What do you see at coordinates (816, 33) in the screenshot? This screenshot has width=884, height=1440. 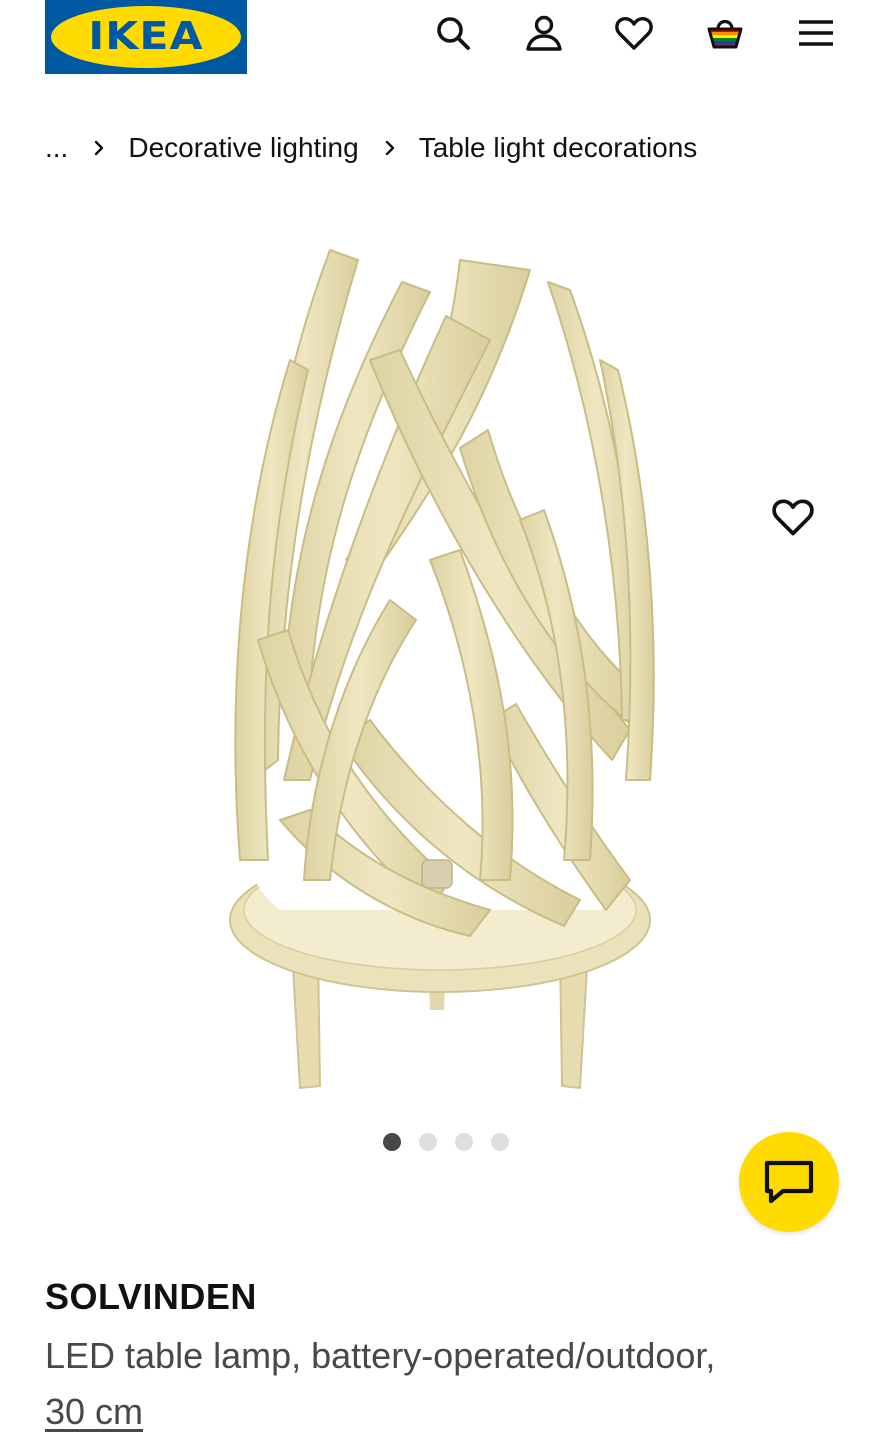 I see `menu-icon` at bounding box center [816, 33].